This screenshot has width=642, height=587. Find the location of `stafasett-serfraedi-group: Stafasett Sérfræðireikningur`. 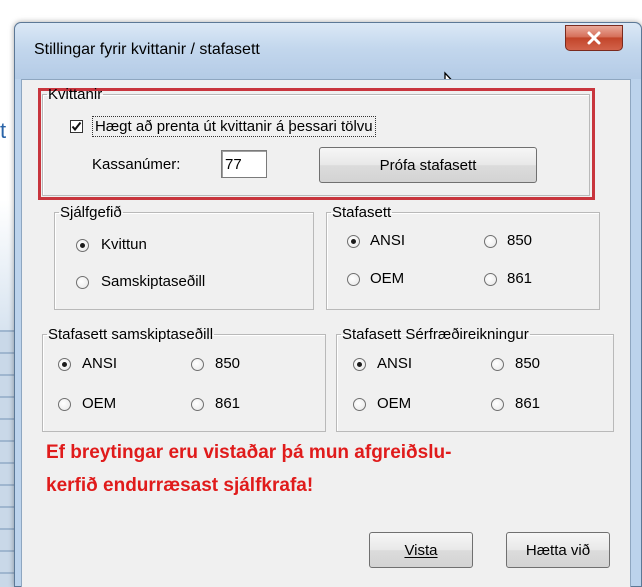

stafasett-serfraedi-group: Stafasett Sérfræðireikningur is located at coordinates (475, 379).